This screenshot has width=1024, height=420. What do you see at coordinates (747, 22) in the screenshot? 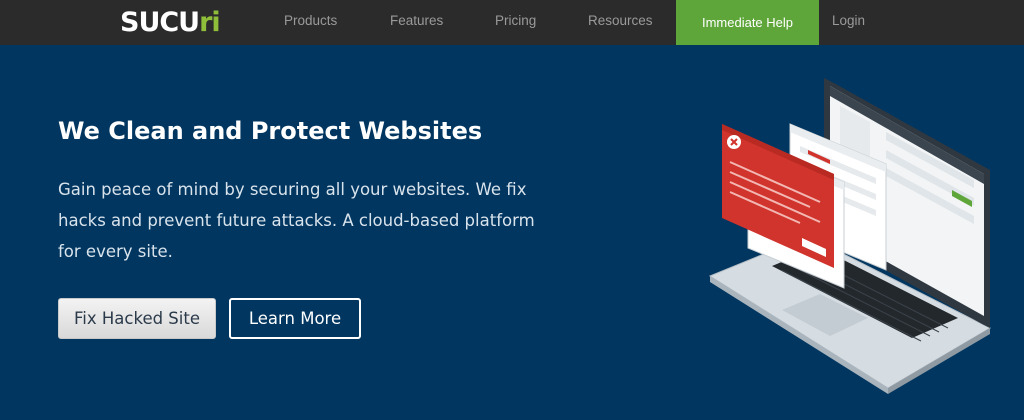
I see `immediate-help-button: Immediate Help` at bounding box center [747, 22].